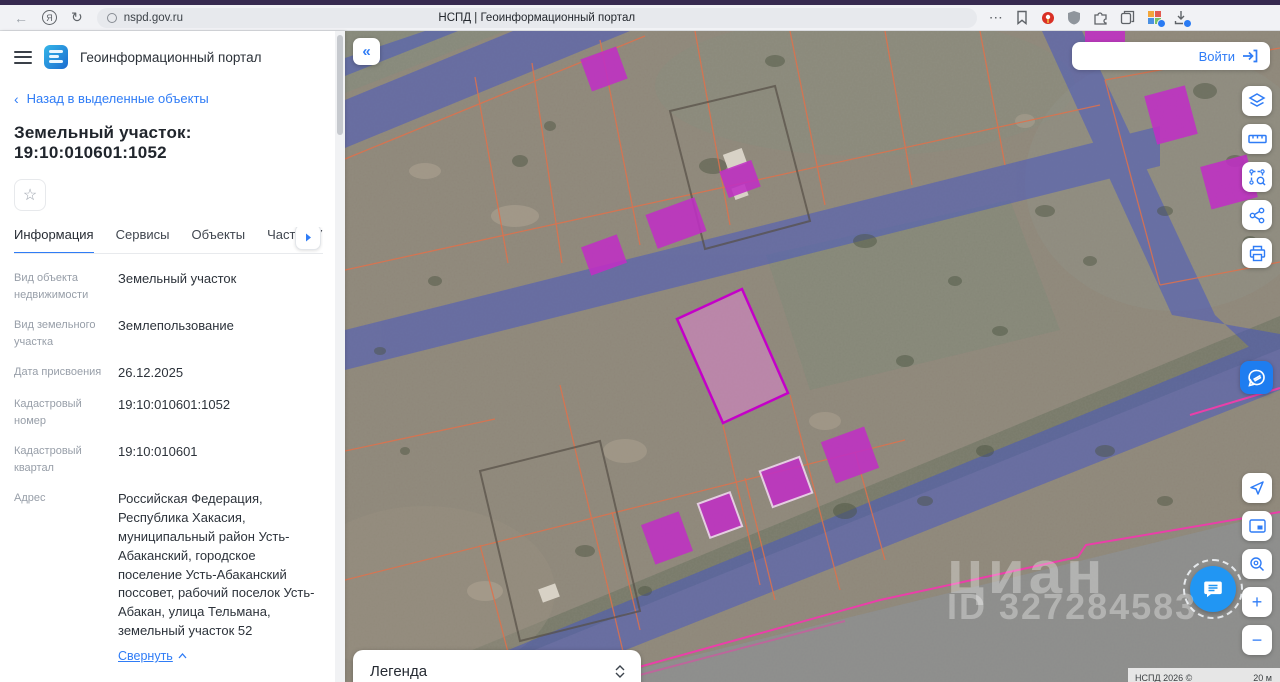 The image size is (1280, 682). What do you see at coordinates (174, 405) in the screenshot?
I see `field-value: 19:10:010601:1052` at bounding box center [174, 405].